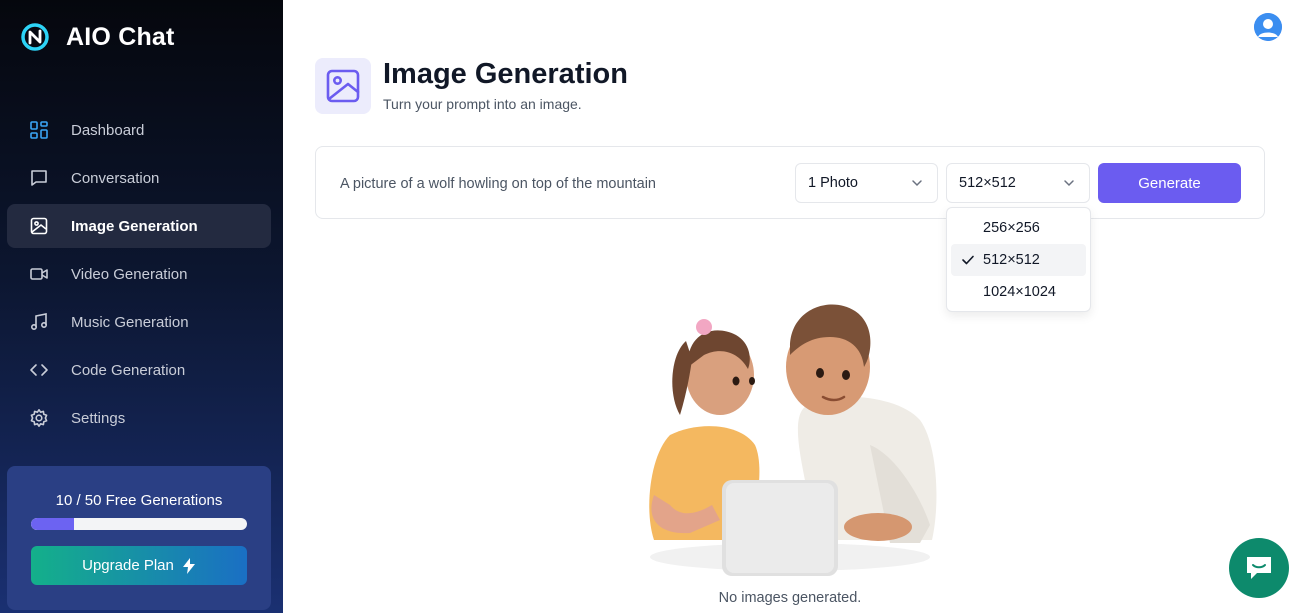 The width and height of the screenshot is (1307, 613). Describe the element at coordinates (188, 565) in the screenshot. I see `lightning-icon` at that location.